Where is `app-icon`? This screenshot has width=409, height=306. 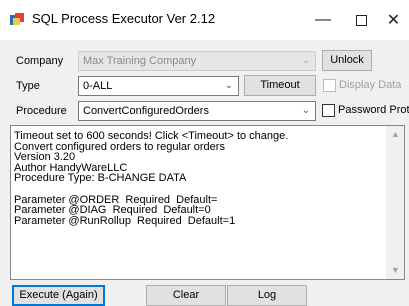 app-icon is located at coordinates (17, 19).